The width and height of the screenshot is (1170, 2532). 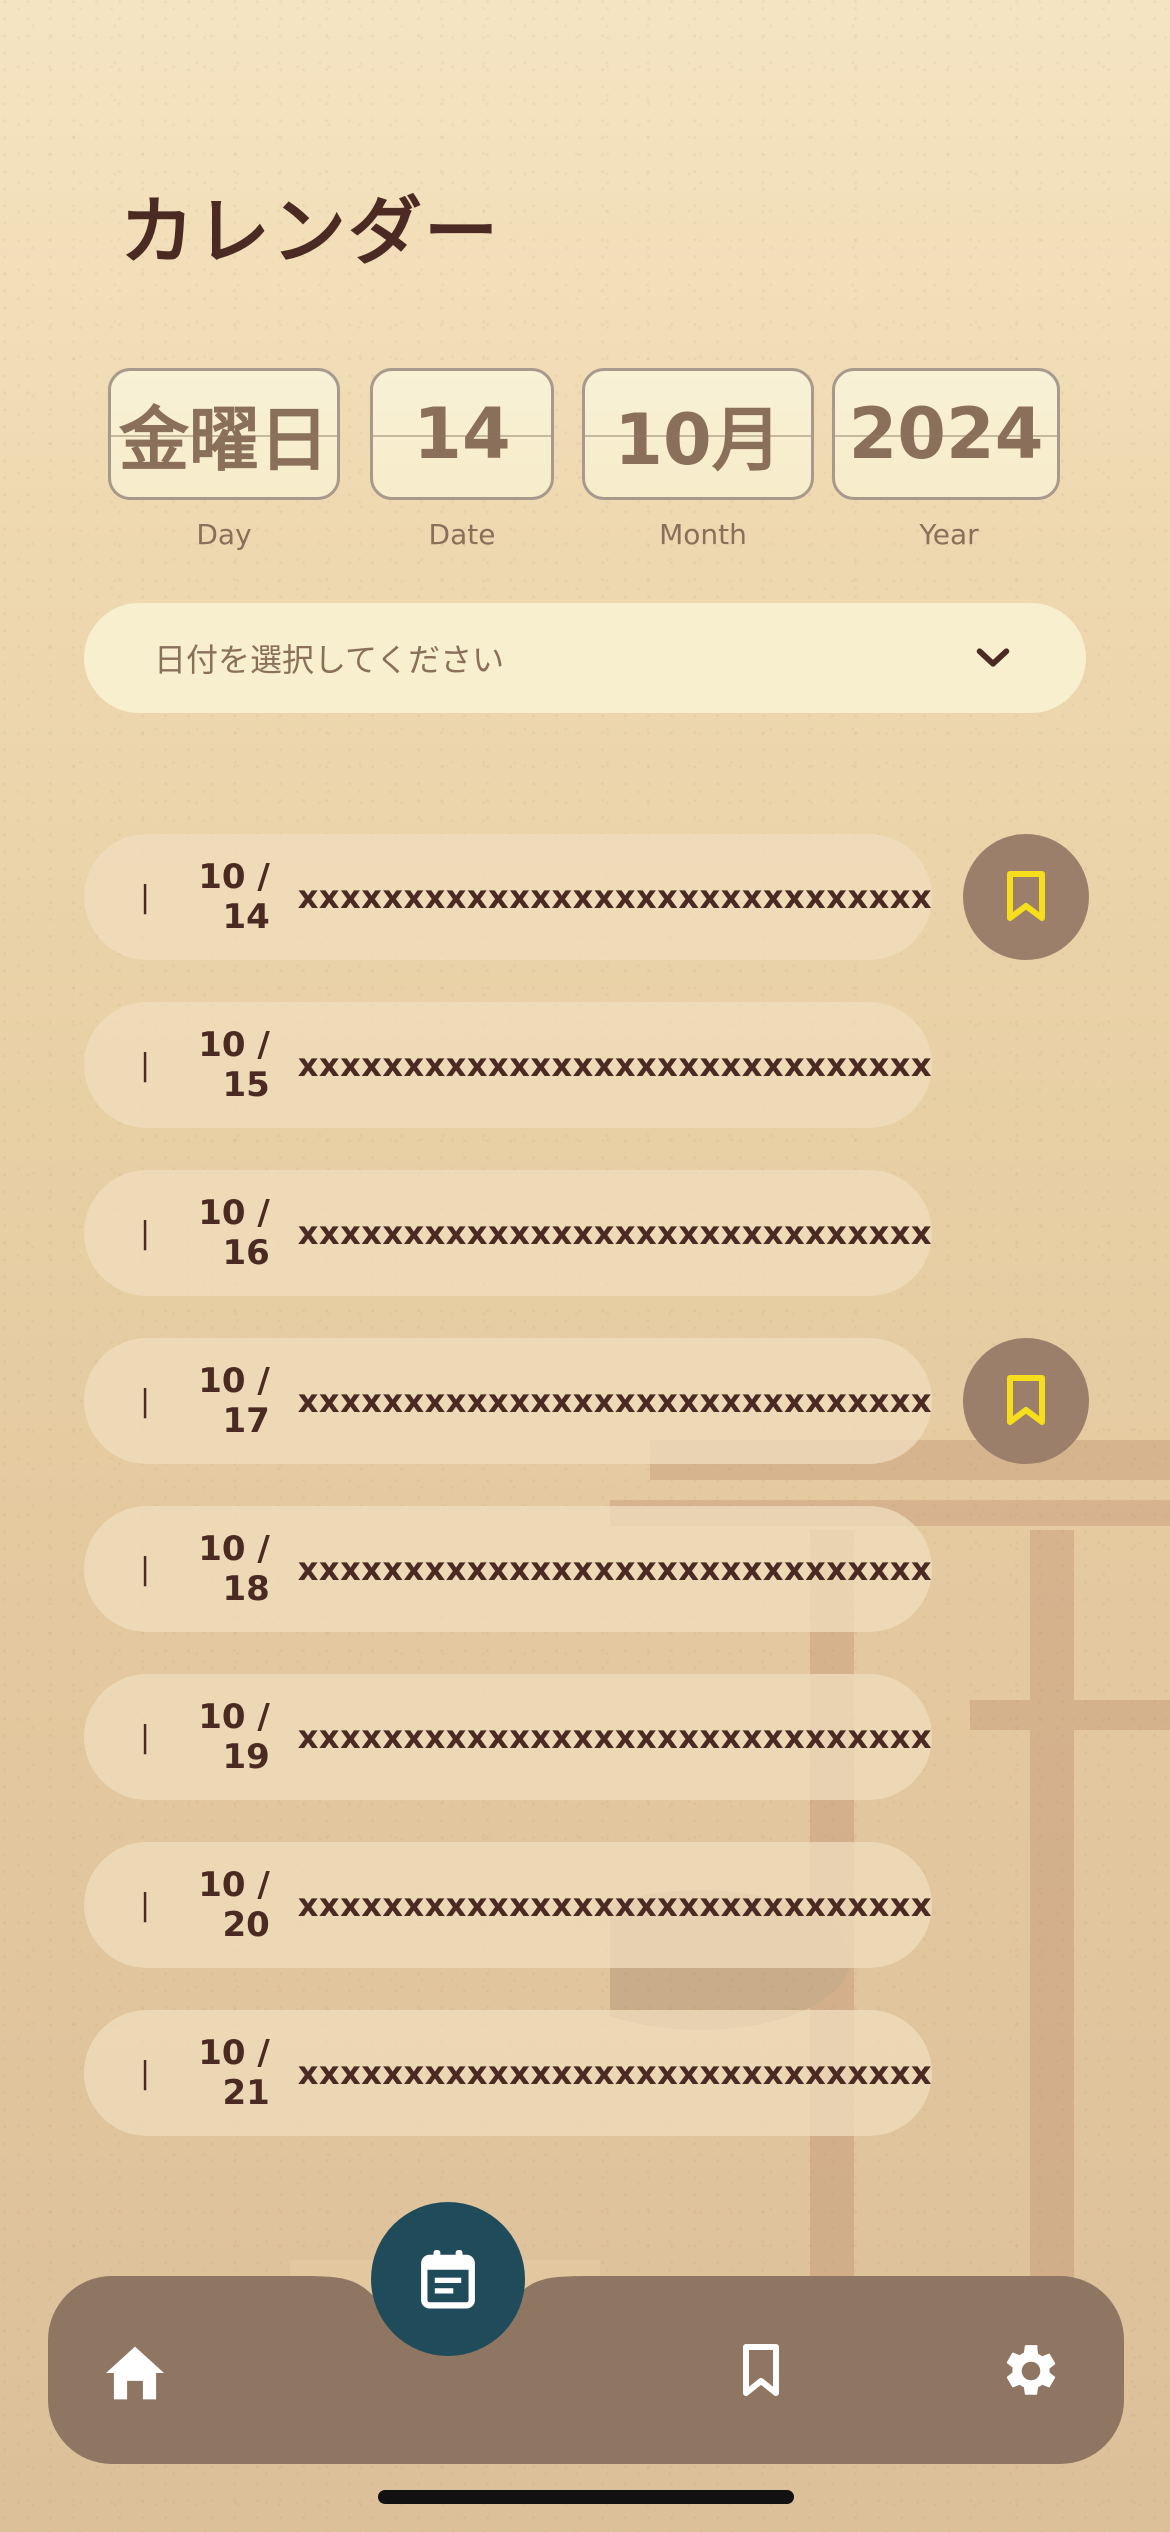 What do you see at coordinates (462, 534) in the screenshot?
I see `date-label: Date` at bounding box center [462, 534].